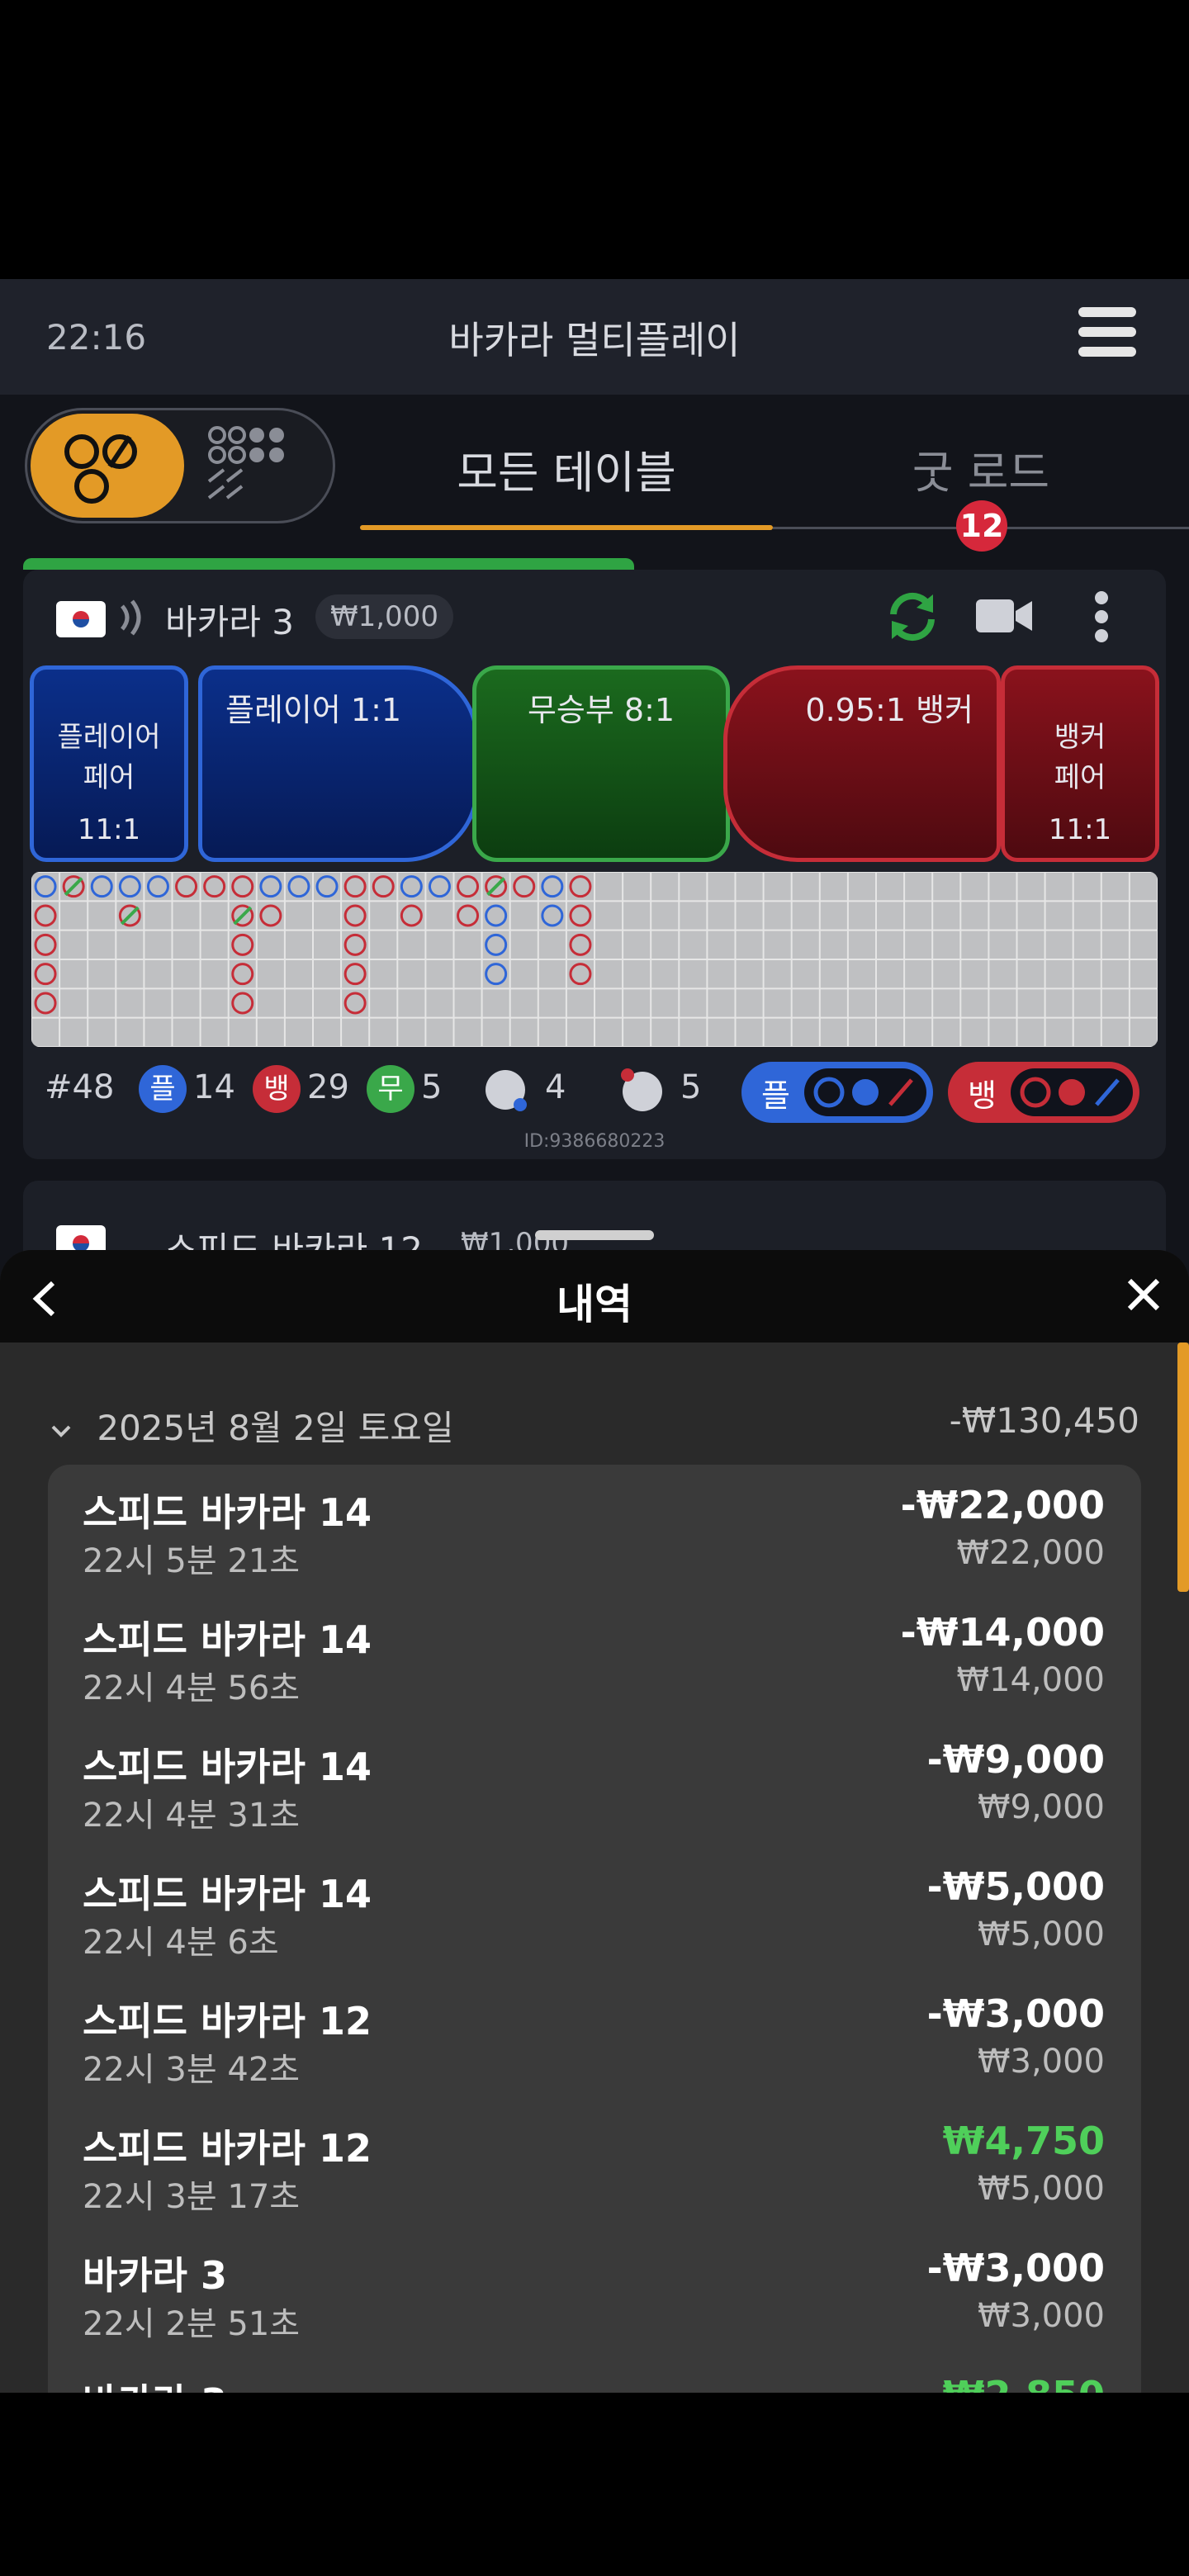  What do you see at coordinates (594, 1425) in the screenshot?
I see `date-group-header: 2025년 8월 2일 토요일 -₩130,450` at bounding box center [594, 1425].